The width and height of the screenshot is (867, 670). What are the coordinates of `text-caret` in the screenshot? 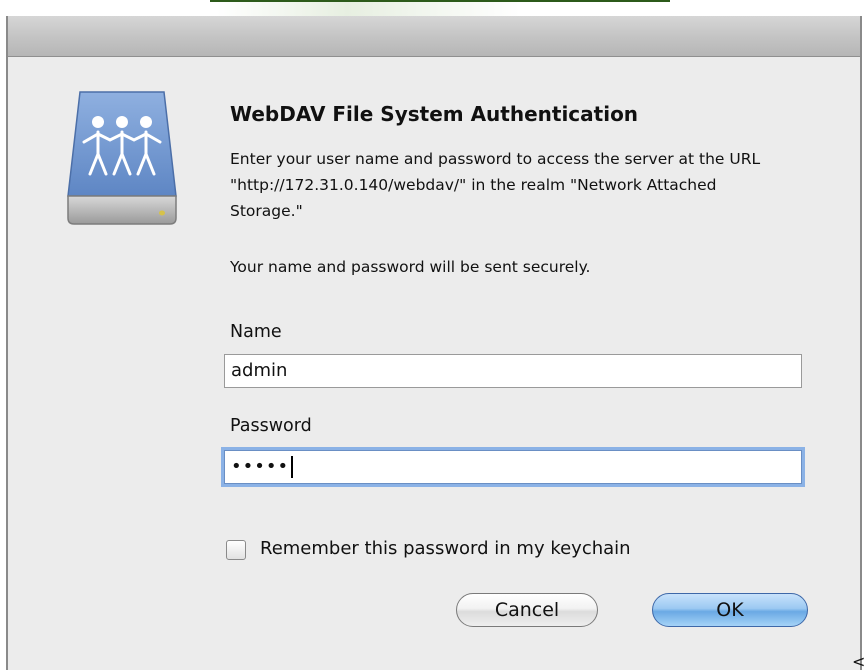 It's located at (292, 467).